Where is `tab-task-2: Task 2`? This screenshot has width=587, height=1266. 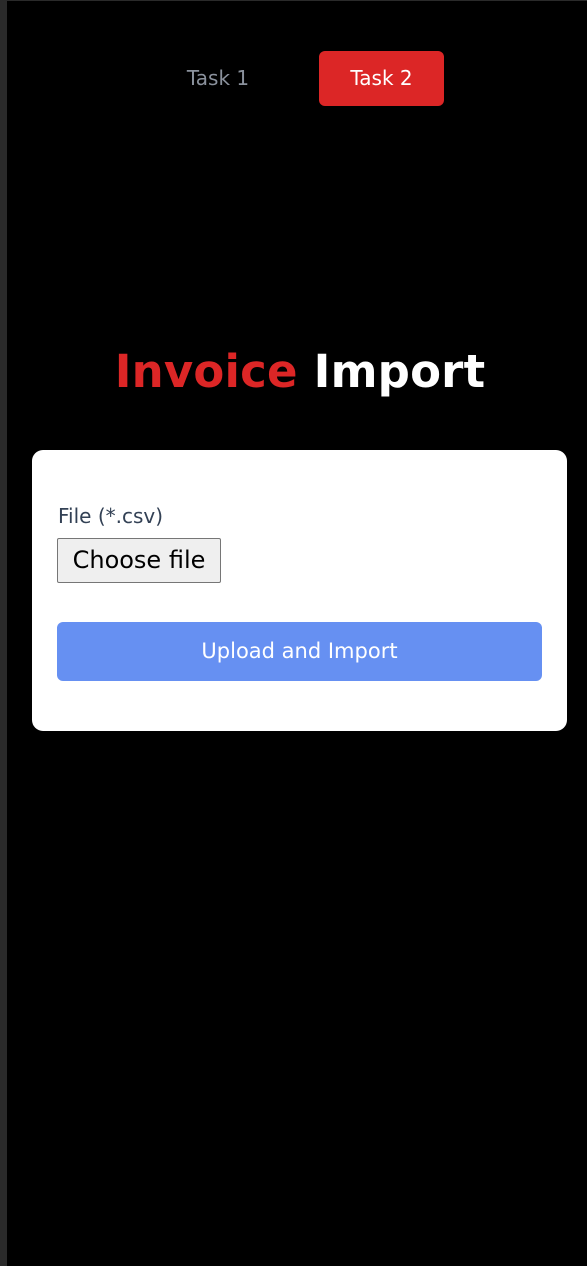
tab-task-2: Task 2 is located at coordinates (381, 78).